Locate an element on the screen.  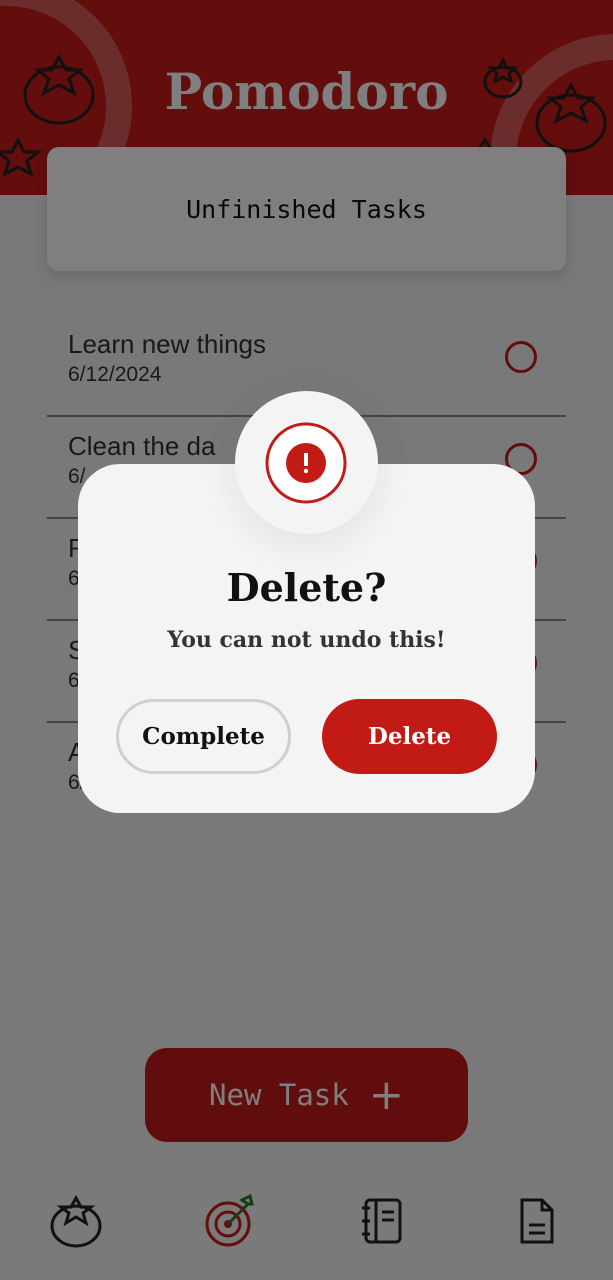
delete-button: Delete is located at coordinates (409, 736).